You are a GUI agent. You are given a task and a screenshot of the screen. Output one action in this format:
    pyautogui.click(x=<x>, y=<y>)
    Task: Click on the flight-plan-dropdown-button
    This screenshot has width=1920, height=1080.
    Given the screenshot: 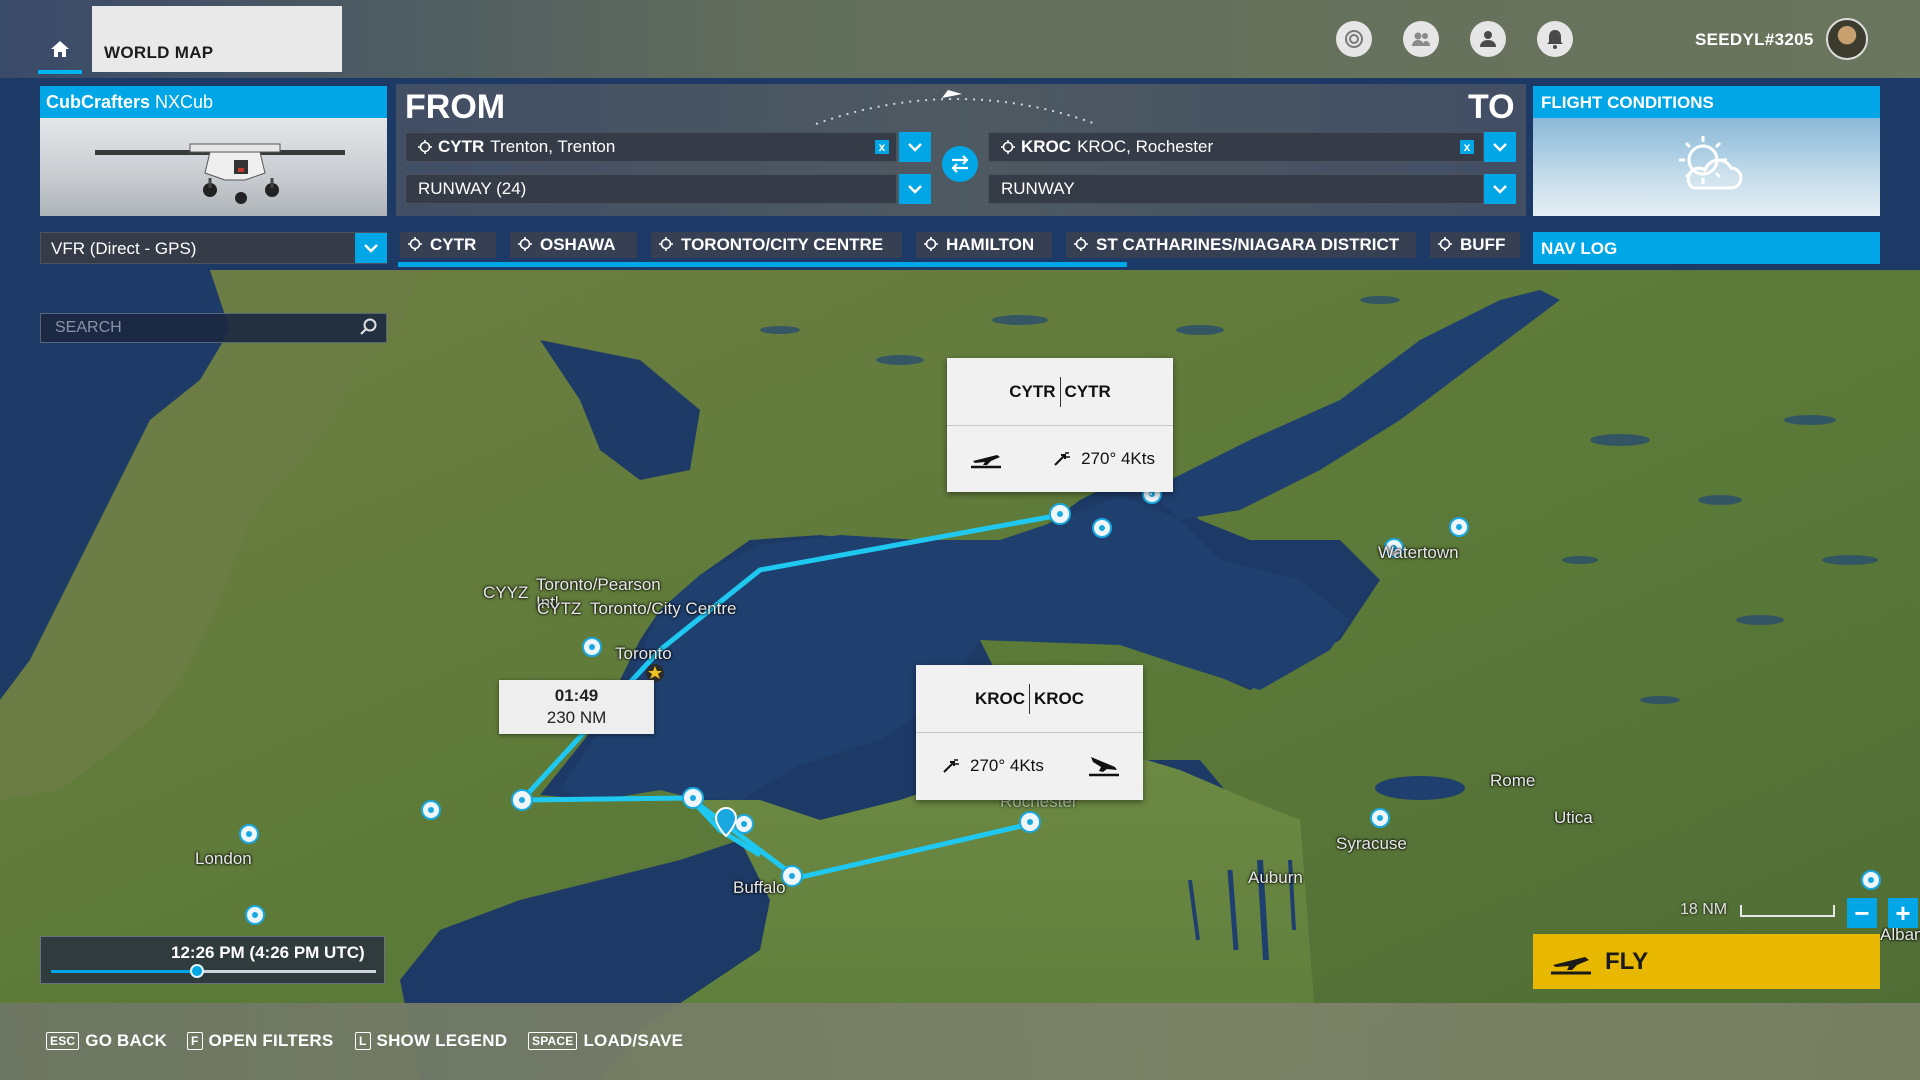 What is the action you would take?
    pyautogui.click(x=371, y=248)
    